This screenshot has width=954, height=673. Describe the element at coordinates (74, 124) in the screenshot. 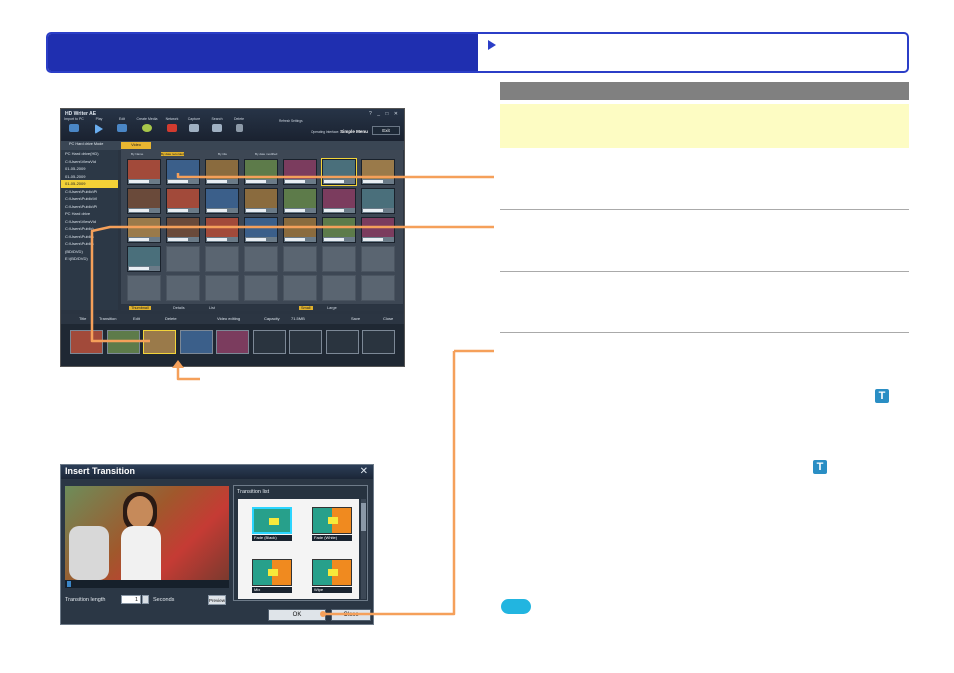

I see `toolbar-import-button: Import to PC` at that location.